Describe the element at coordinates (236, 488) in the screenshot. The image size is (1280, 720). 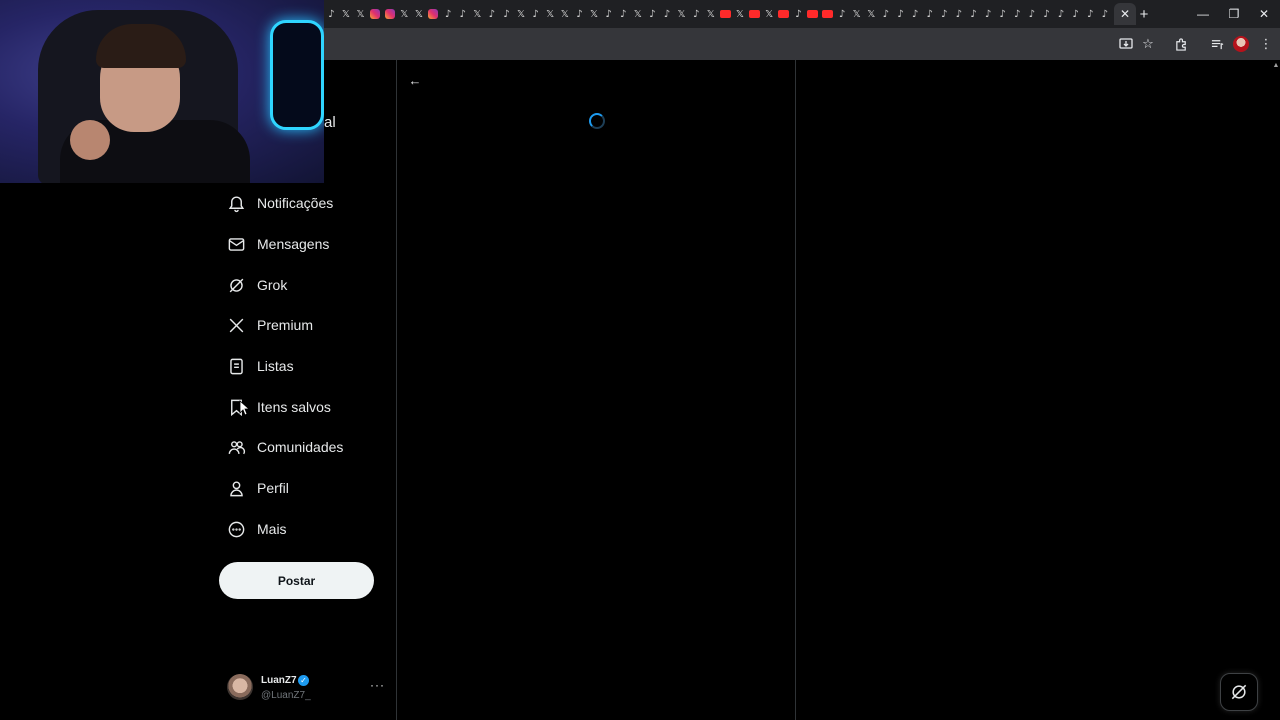
I see `person-icon` at that location.